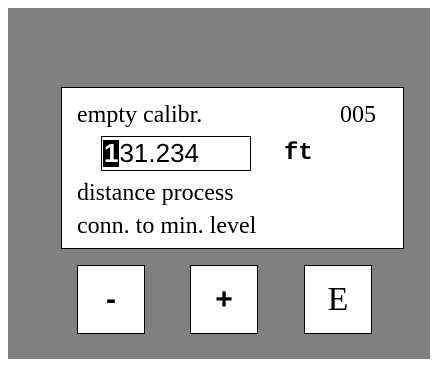  What do you see at coordinates (111, 153) in the screenshot?
I see `cursor-digit: 1` at bounding box center [111, 153].